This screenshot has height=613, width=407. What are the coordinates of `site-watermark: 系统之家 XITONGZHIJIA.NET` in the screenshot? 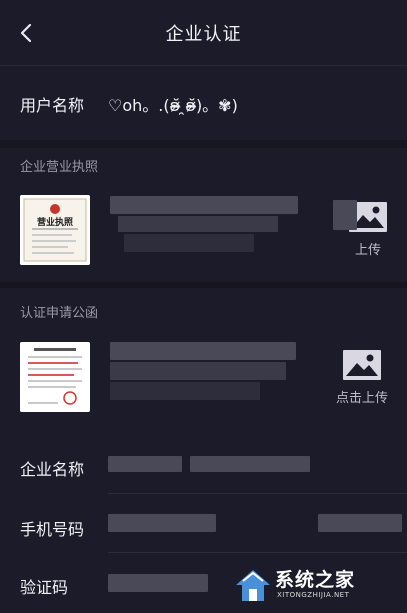 It's located at (318, 585).